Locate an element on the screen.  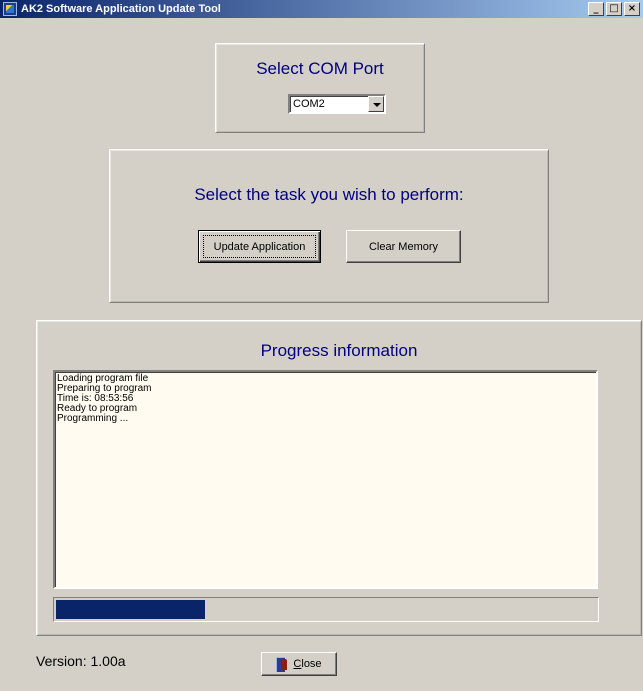
progress-heading: Progress information is located at coordinates (339, 350).